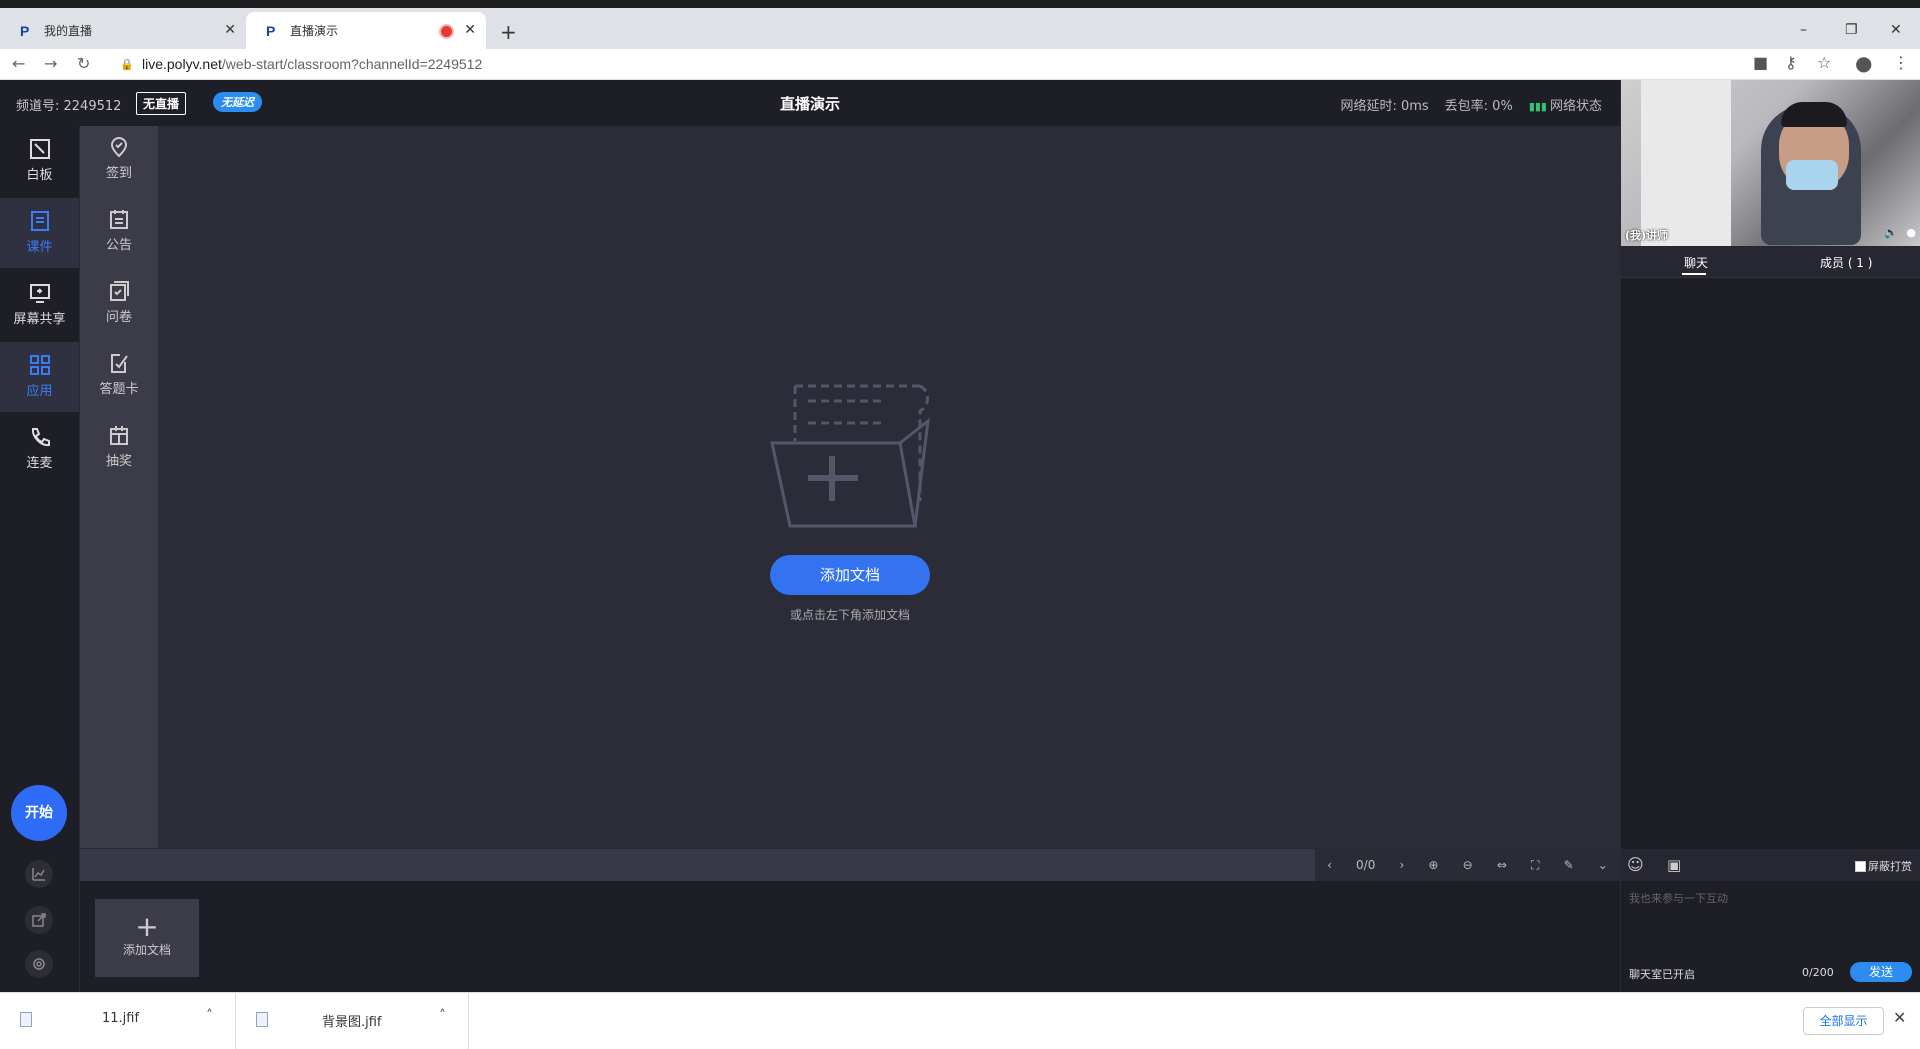 The width and height of the screenshot is (1920, 1049). I want to click on download-item: 11.jfif ˄, so click(118, 1021).